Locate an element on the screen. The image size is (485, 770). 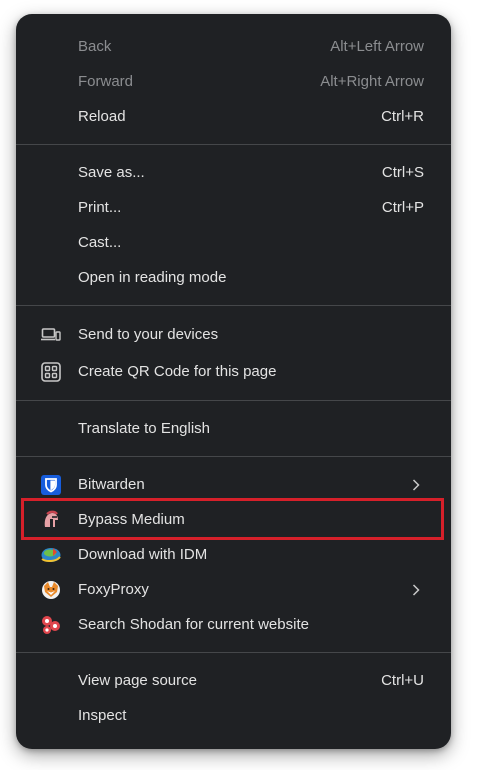
menu-item-foxyproxy: FoxyProxy is located at coordinates (233, 589).